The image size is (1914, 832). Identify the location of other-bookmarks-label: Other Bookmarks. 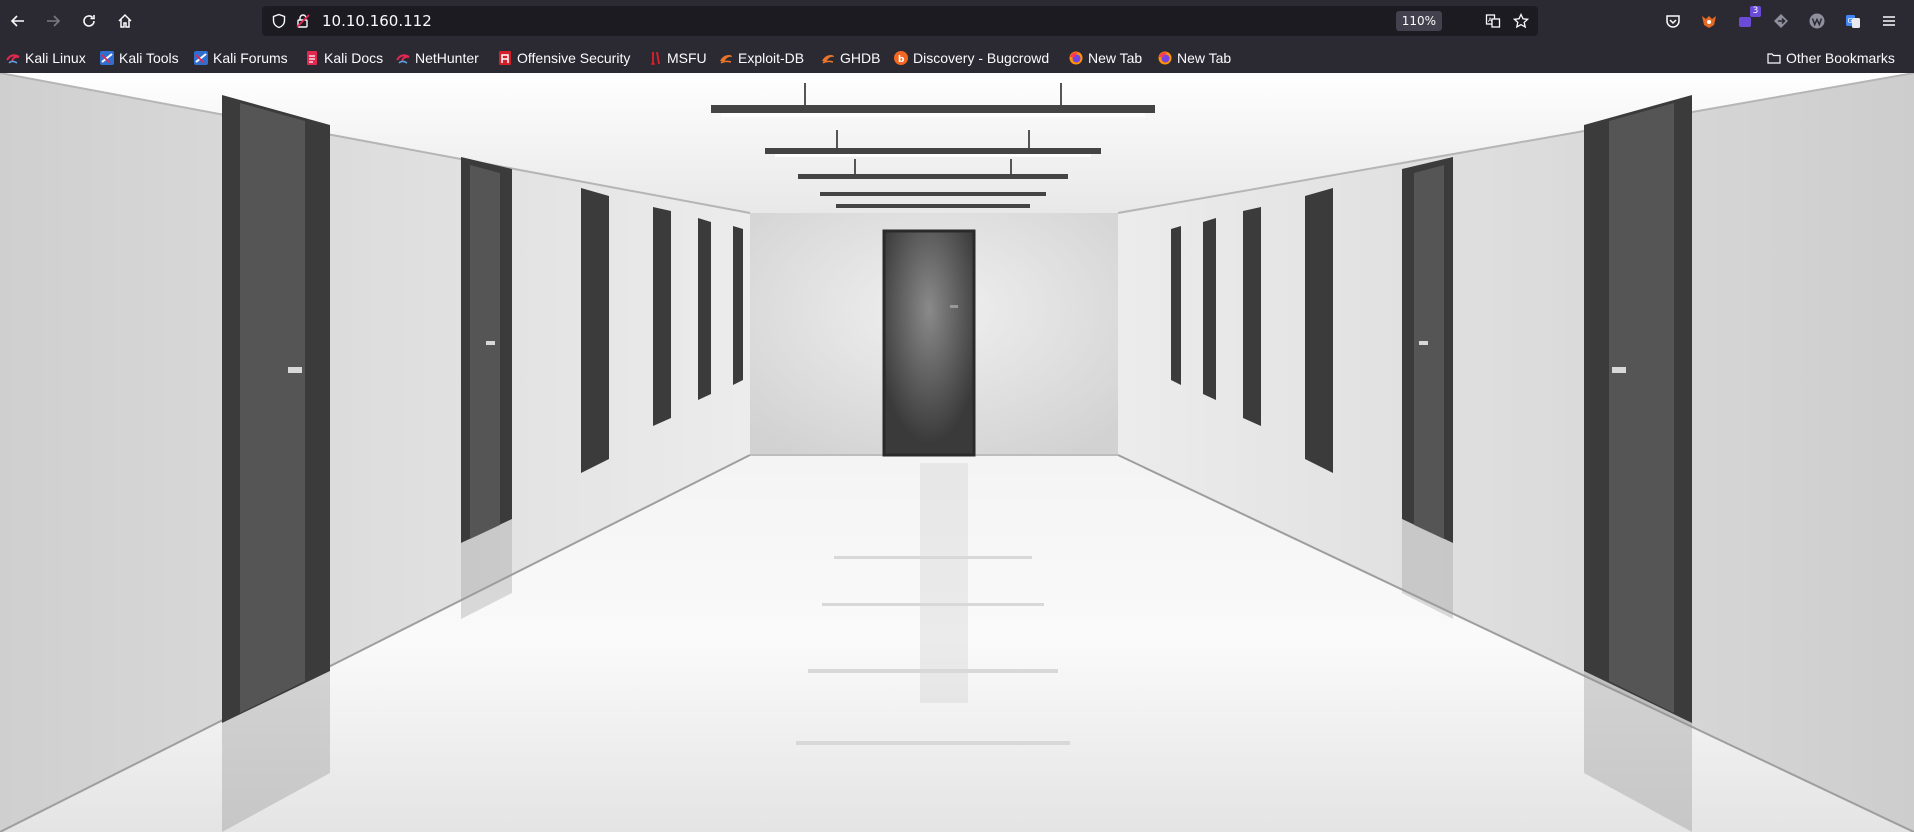
(1840, 57).